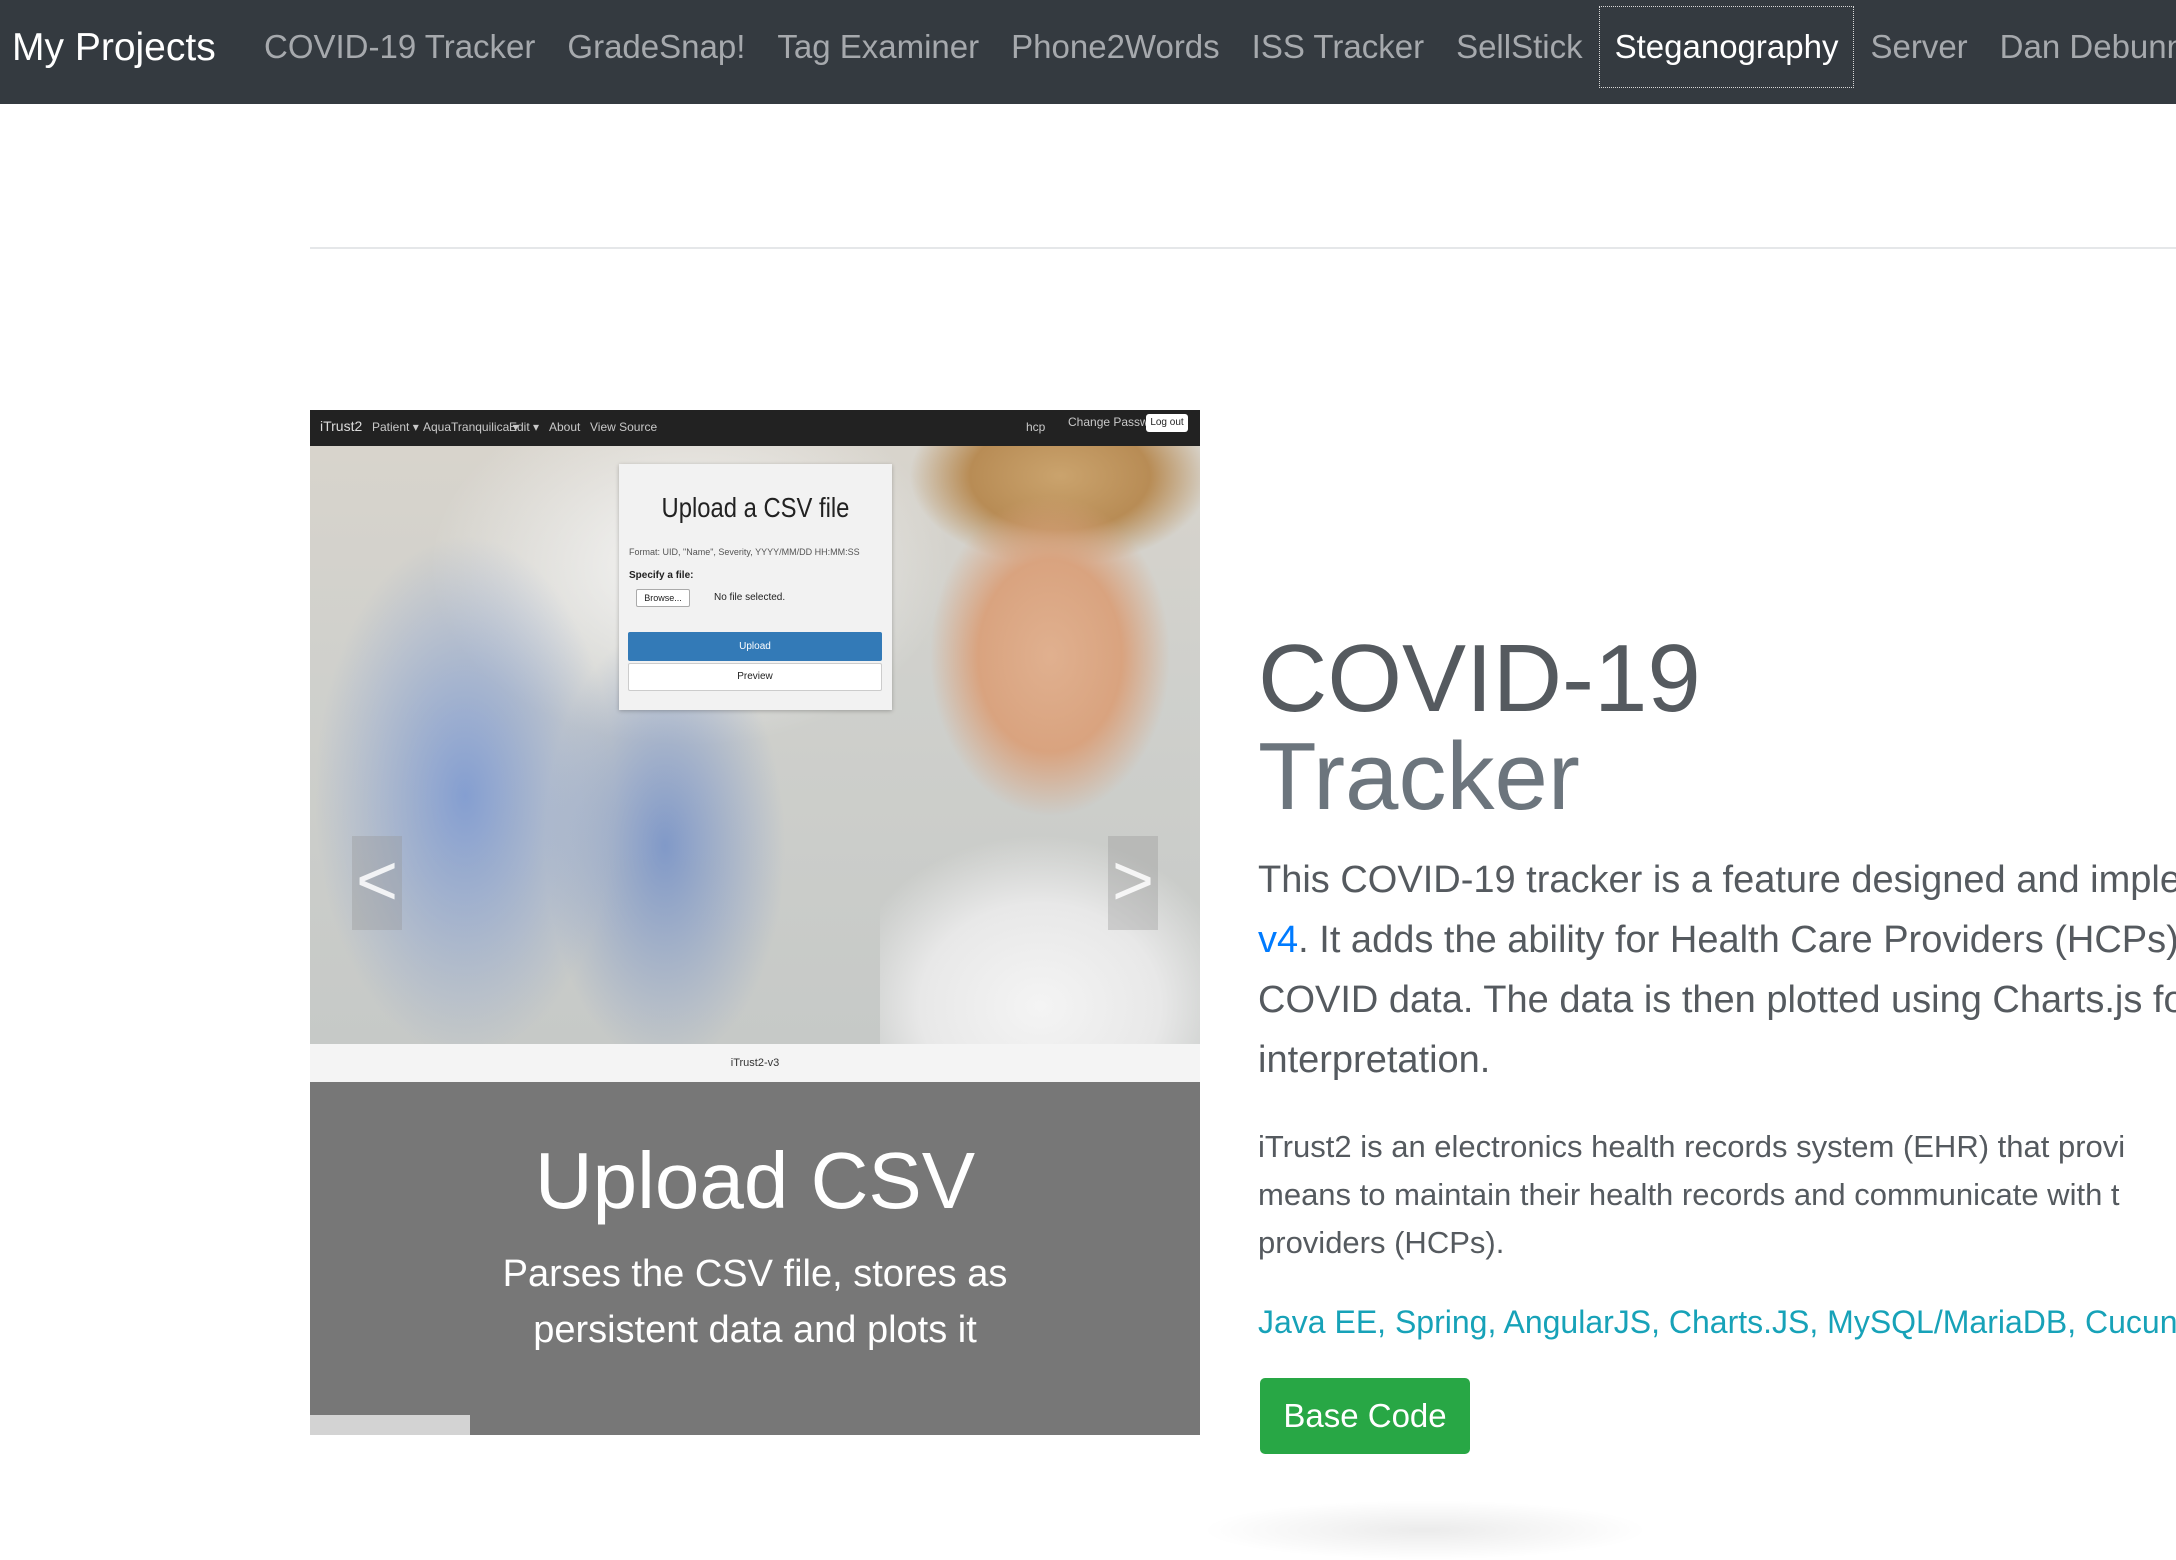 Image resolution: width=2176 pixels, height=1560 pixels. Describe the element at coordinates (395, 427) in the screenshot. I see `screenshot-nav-patient: Patient ▾` at that location.